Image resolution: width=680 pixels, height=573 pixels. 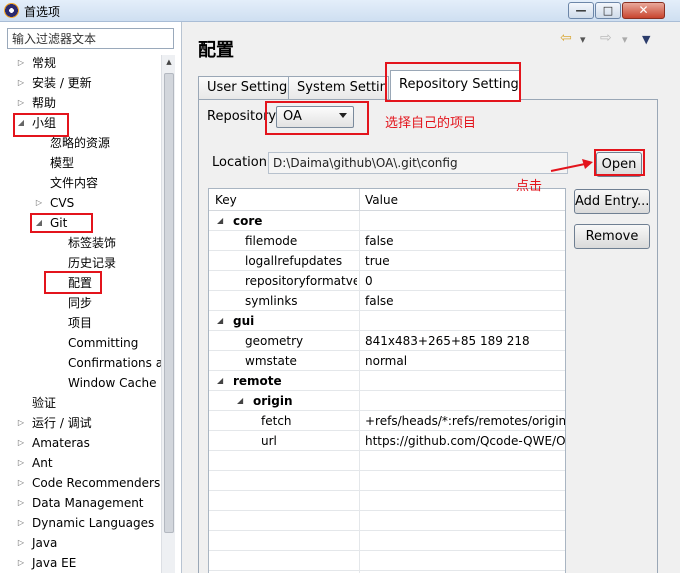 What do you see at coordinates (92, 263) in the screenshot?
I see `tree-item-label: 历史记录` at bounding box center [92, 263].